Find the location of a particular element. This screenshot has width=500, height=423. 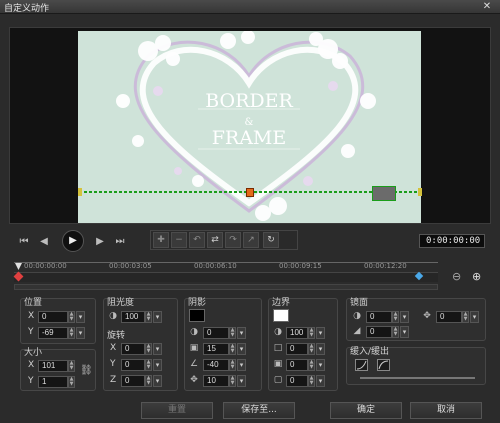

size-x-spinner: ▲ ▼ is located at coordinates (71, 366).